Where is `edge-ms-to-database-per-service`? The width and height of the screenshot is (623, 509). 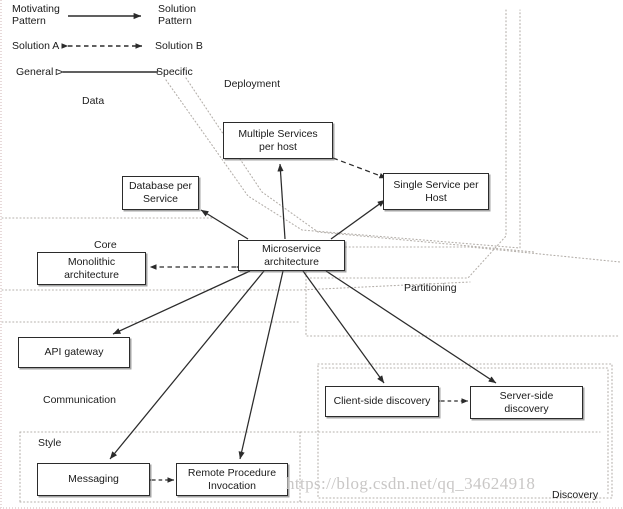 edge-ms-to-database-per-service is located at coordinates (224, 224).